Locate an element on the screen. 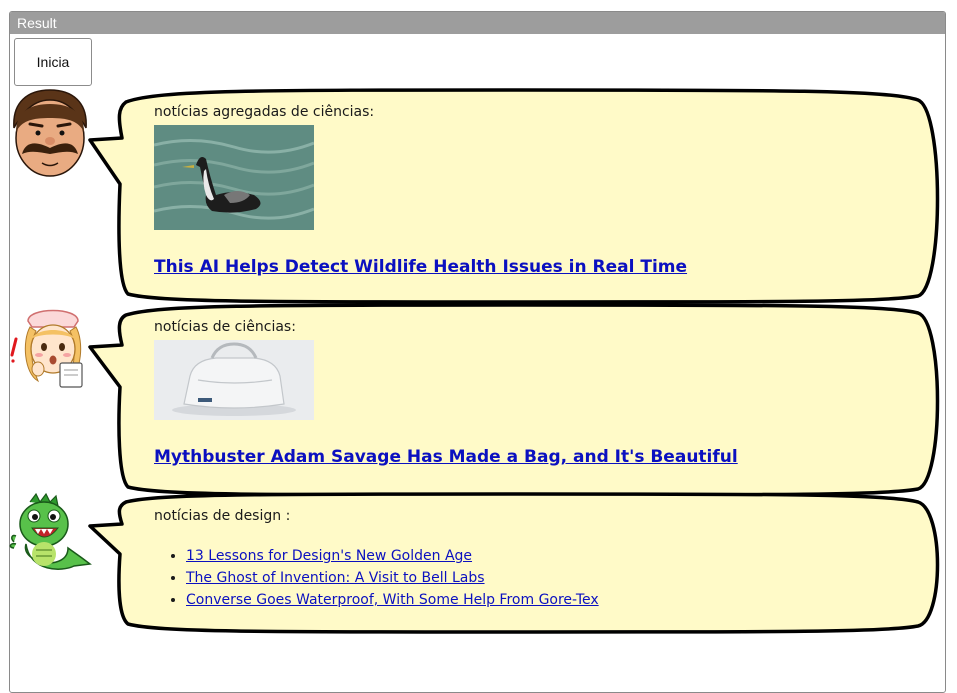 The width and height of the screenshot is (957, 693). start-button: Inicia is located at coordinates (53, 62).